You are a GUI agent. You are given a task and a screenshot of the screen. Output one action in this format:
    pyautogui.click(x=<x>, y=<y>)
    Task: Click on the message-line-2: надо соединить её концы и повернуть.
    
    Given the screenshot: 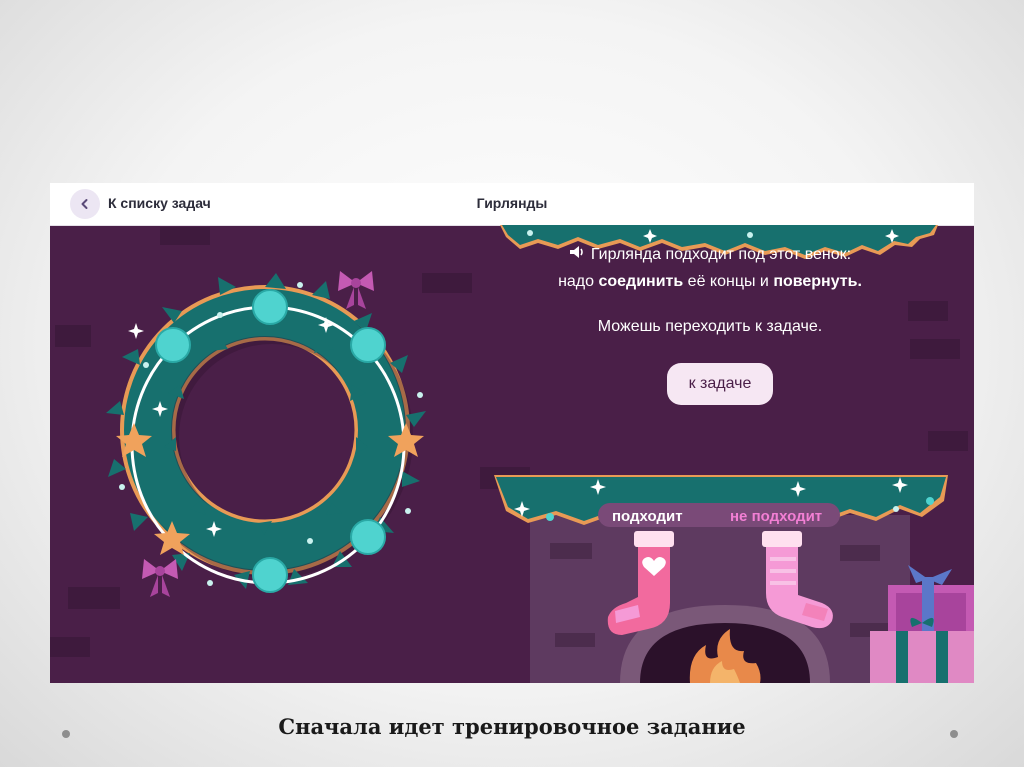 What is the action you would take?
    pyautogui.click(x=710, y=281)
    